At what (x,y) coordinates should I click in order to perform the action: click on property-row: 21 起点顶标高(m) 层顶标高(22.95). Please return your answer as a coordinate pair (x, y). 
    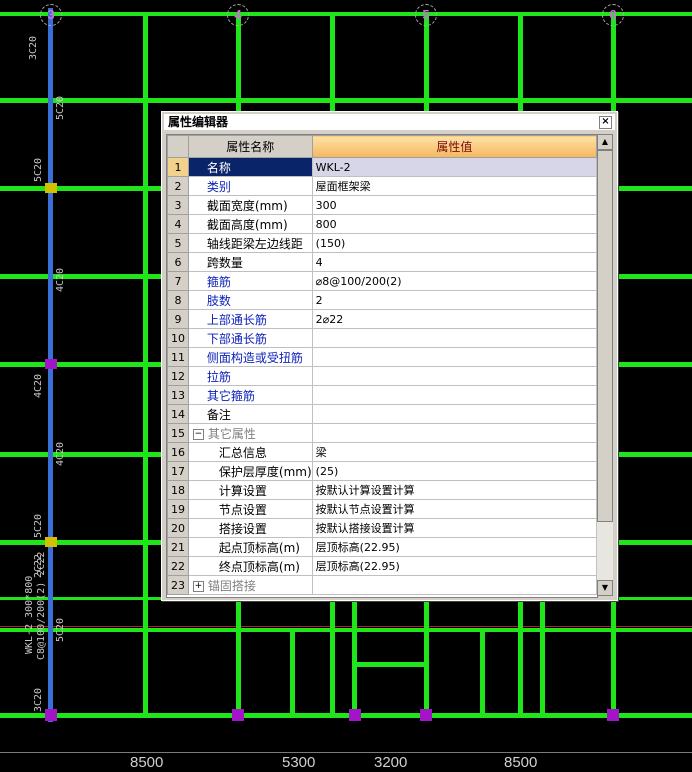
    Looking at the image, I should click on (382, 547).